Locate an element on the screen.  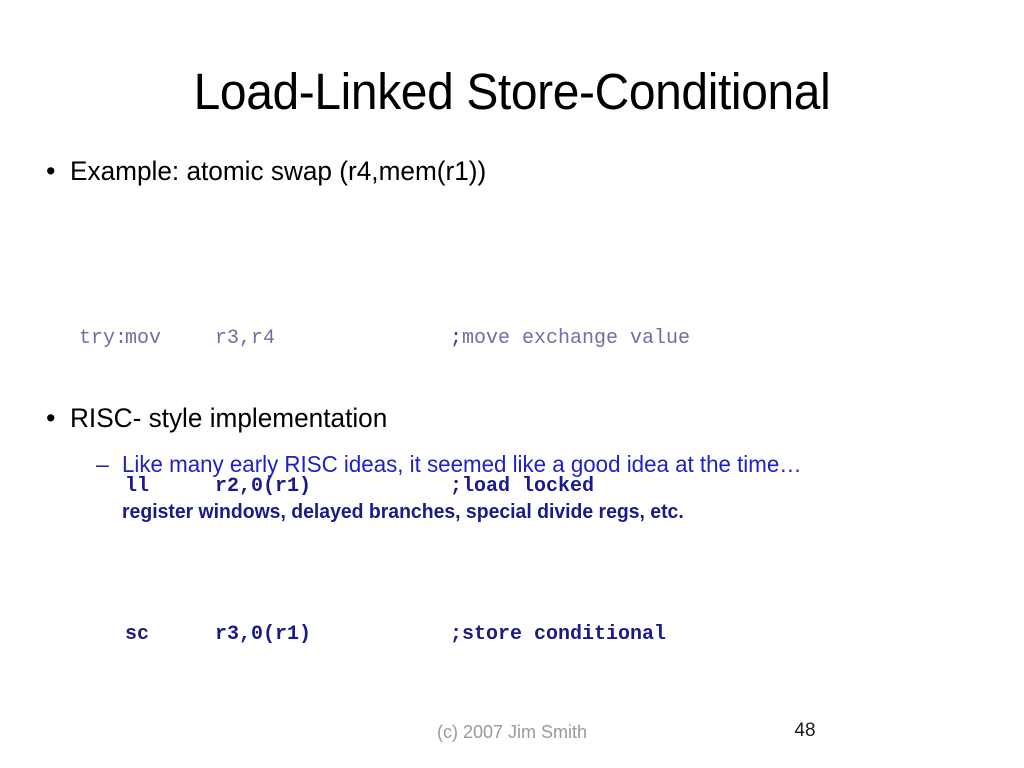
code-mnemonic: mov is located at coordinates (143, 338).